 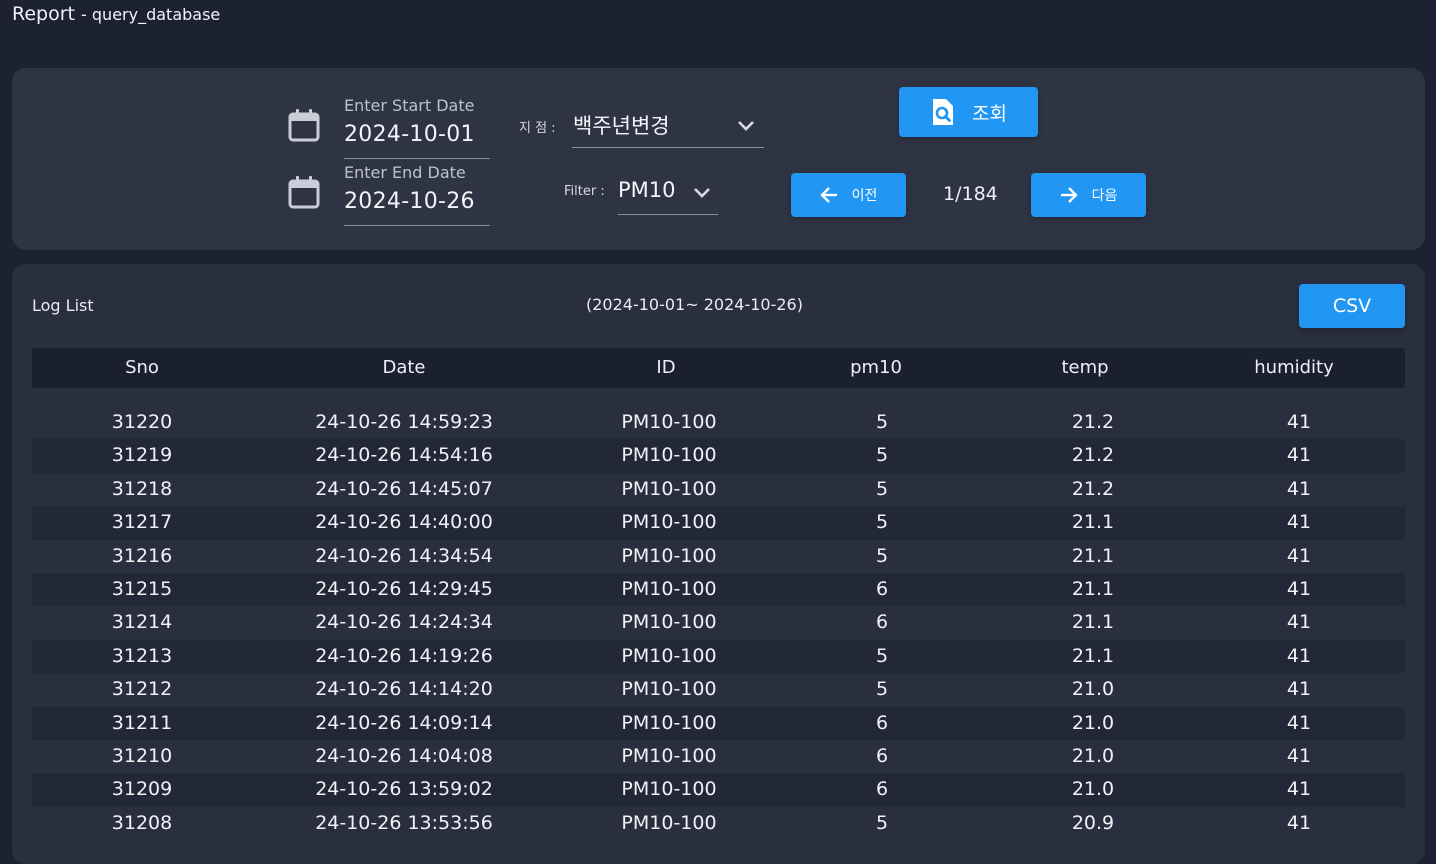 I want to click on cell-sno: 31210, so click(x=142, y=755).